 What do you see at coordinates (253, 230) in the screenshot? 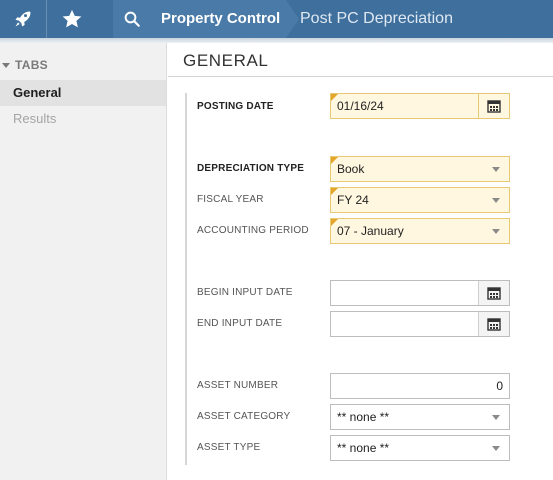
I see `accounting-period-label: ACCOUNTING PERIOD` at bounding box center [253, 230].